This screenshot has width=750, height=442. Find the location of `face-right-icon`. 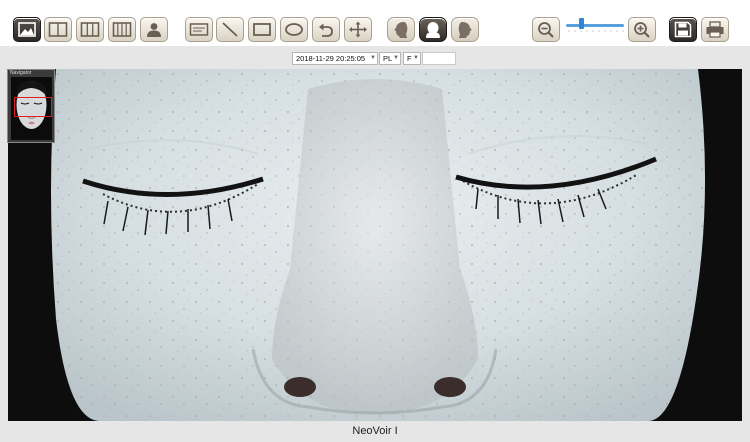

face-right-icon is located at coordinates (465, 30).